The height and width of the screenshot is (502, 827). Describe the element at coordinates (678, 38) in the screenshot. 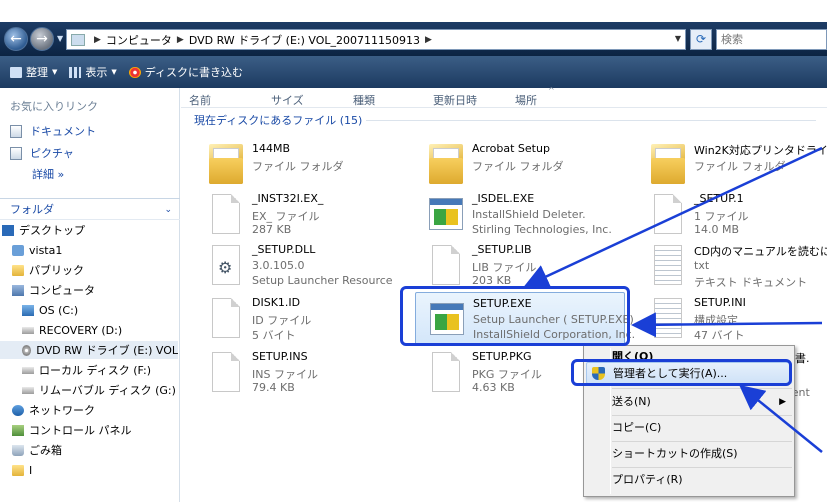

I see `address-dropdown-icon: ▼` at that location.